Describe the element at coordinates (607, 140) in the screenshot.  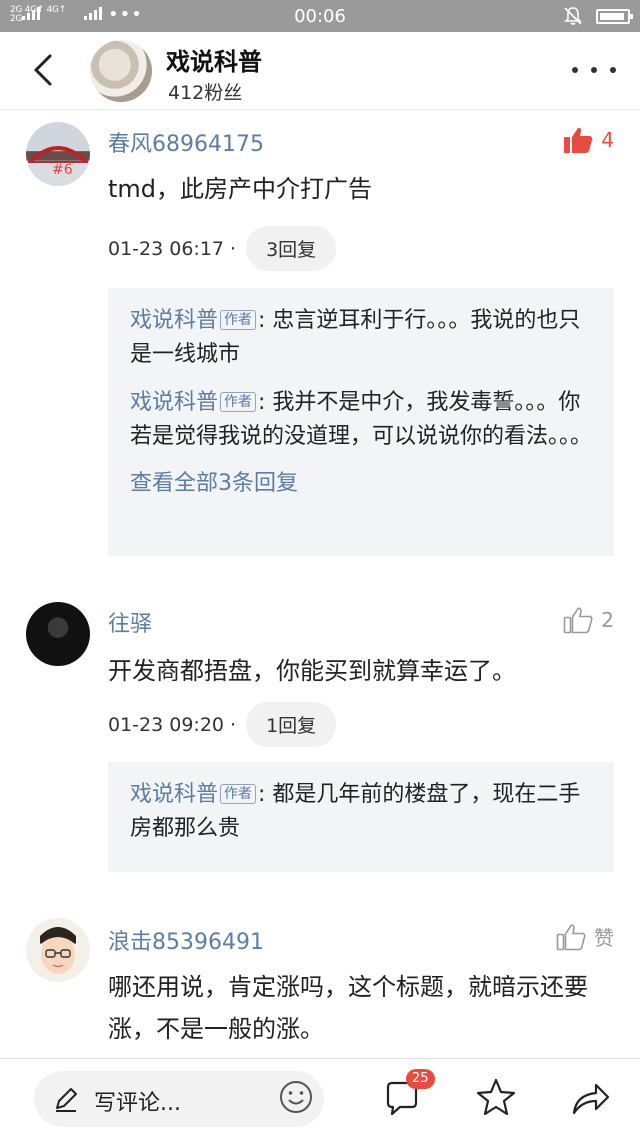
I see `like-count: 4` at that location.